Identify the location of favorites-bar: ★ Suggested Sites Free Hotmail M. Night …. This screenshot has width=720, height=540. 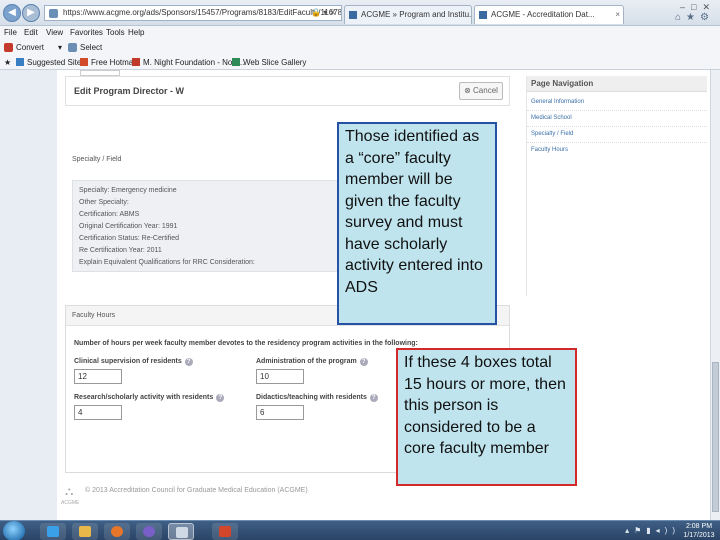
(360, 62).